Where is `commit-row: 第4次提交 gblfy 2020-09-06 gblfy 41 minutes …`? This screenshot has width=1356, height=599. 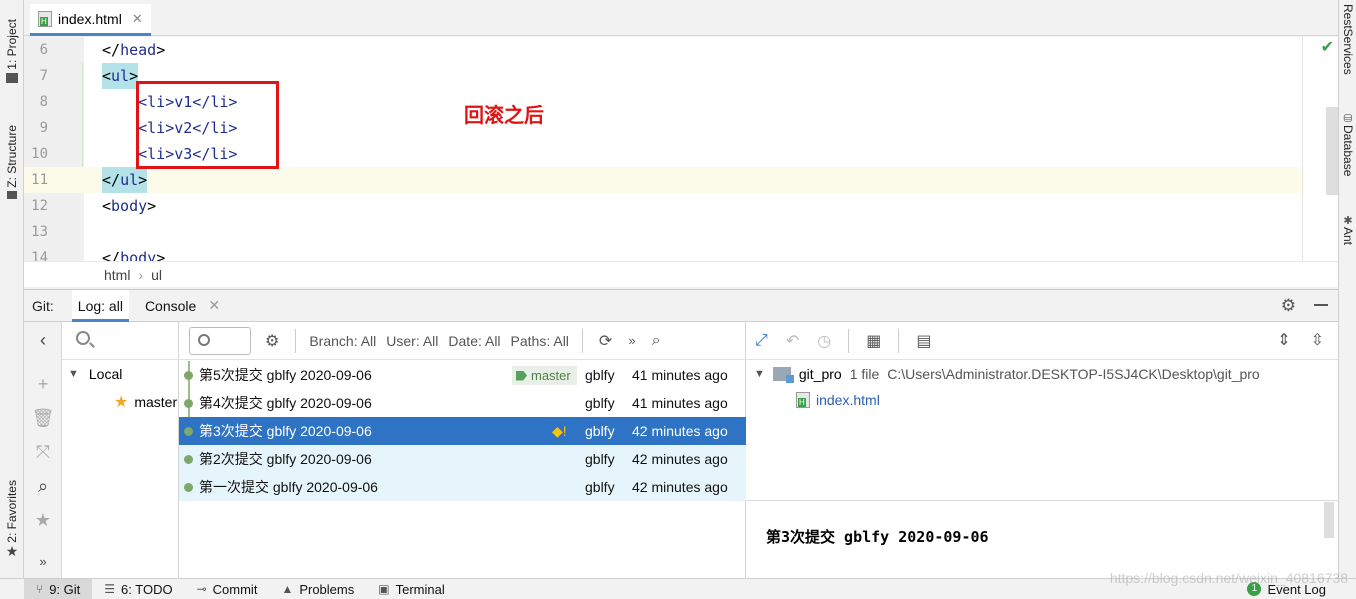 commit-row: 第4次提交 gblfy 2020-09-06 gblfy 41 minutes … is located at coordinates (462, 403).